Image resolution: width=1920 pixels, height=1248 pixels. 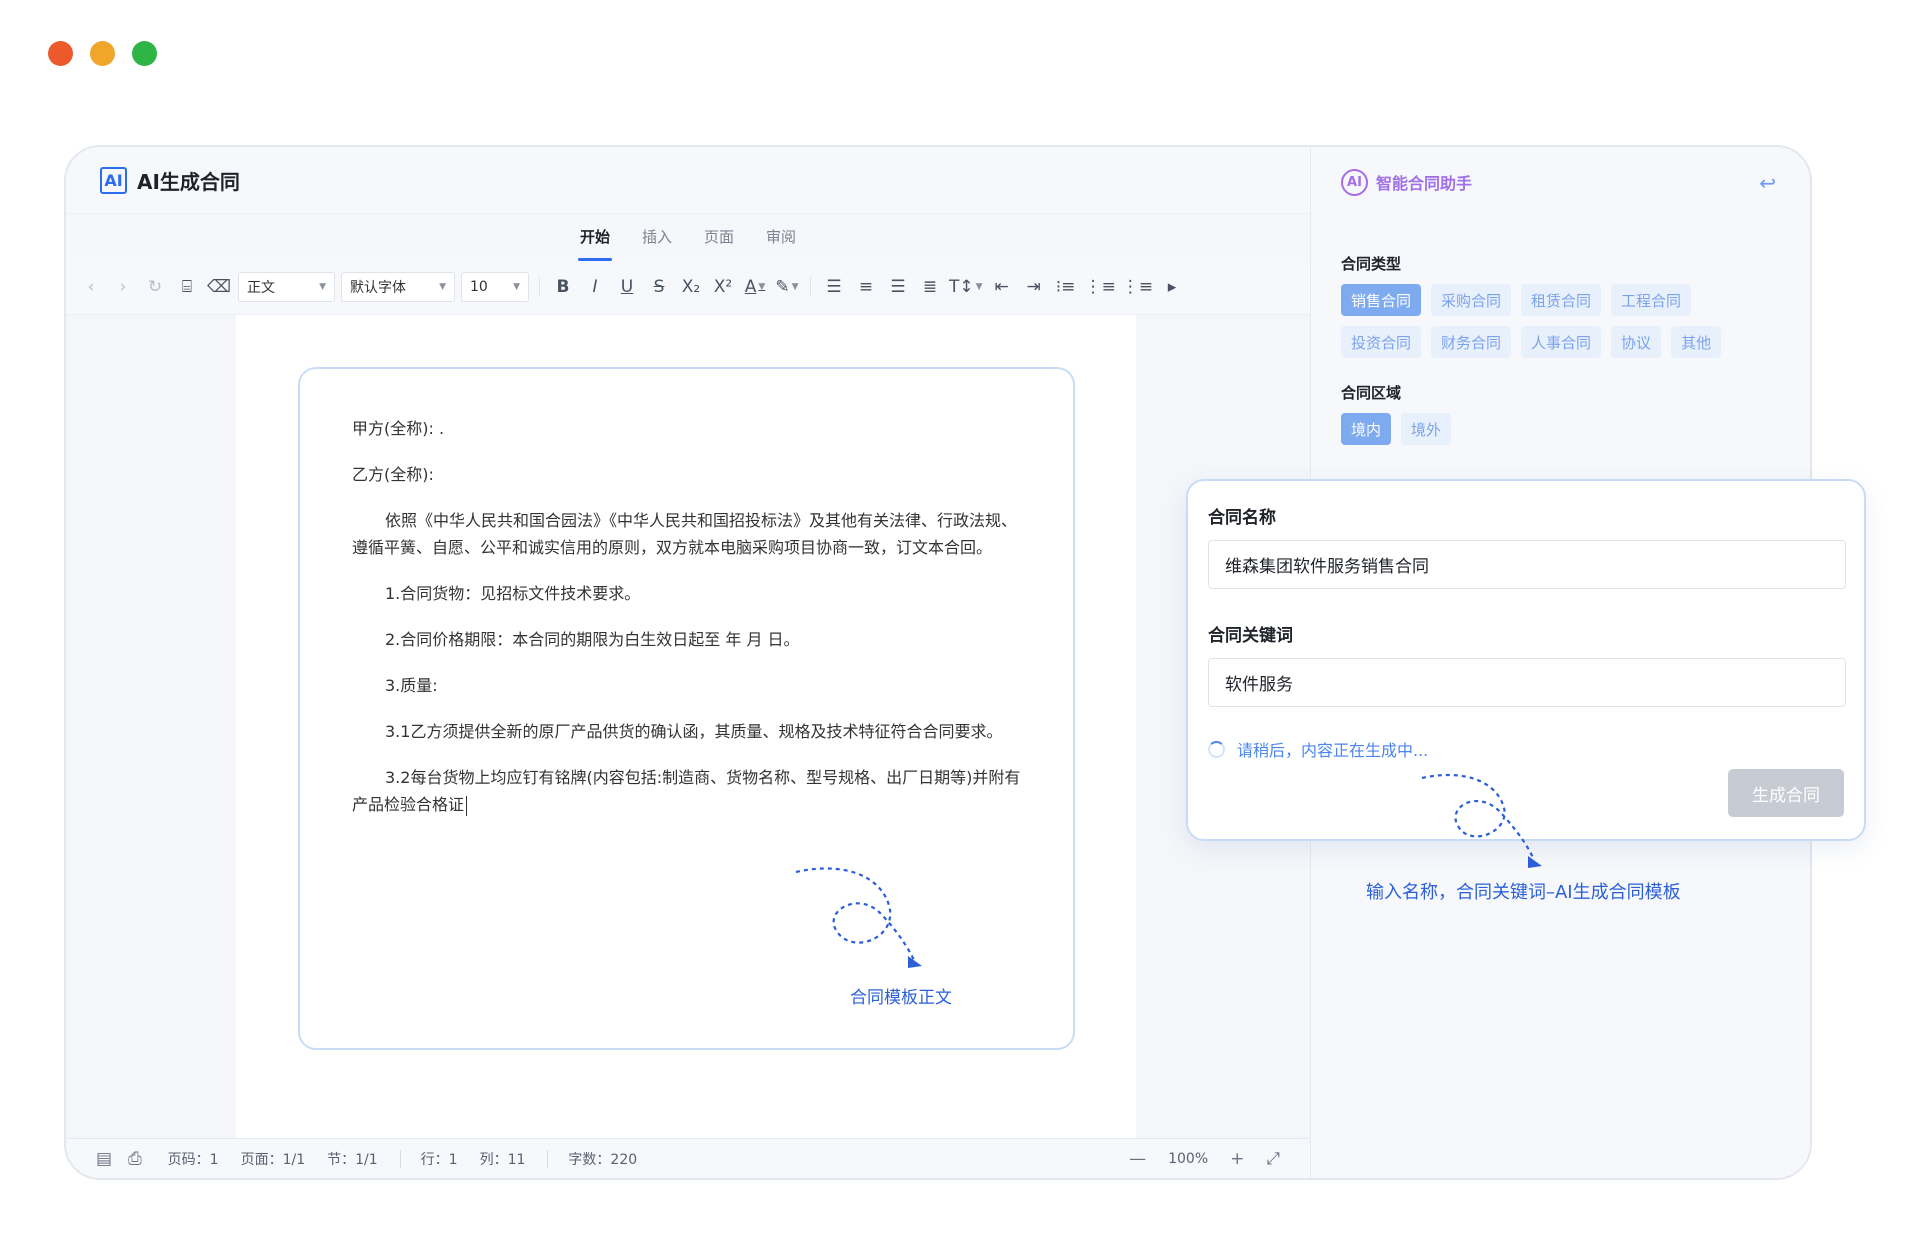 What do you see at coordinates (657, 236) in the screenshot?
I see `tab-insert: 插入` at bounding box center [657, 236].